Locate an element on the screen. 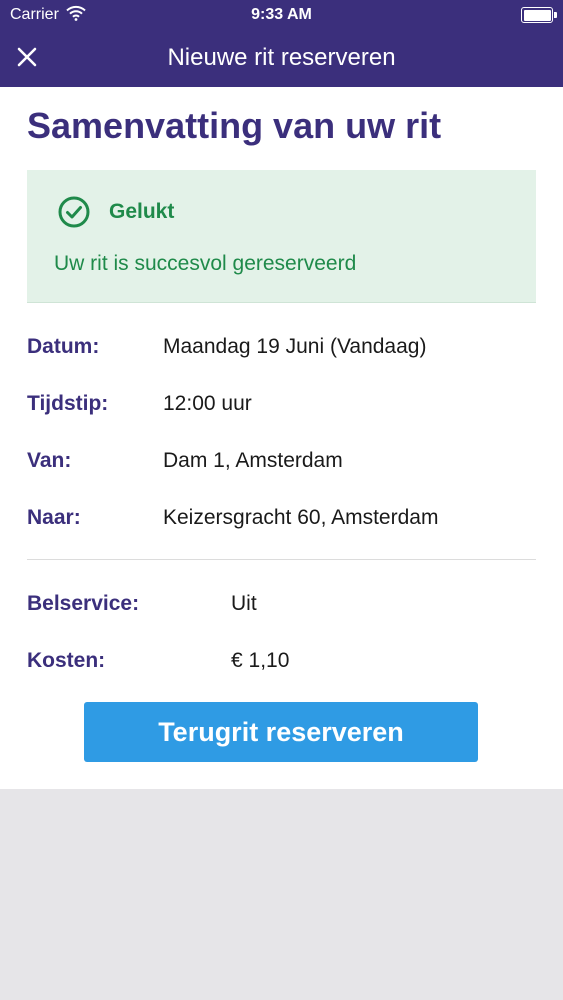 The height and width of the screenshot is (1000, 563). success-alert: Gelukt Uw rit is succesvol gereserveerd is located at coordinates (281, 236).